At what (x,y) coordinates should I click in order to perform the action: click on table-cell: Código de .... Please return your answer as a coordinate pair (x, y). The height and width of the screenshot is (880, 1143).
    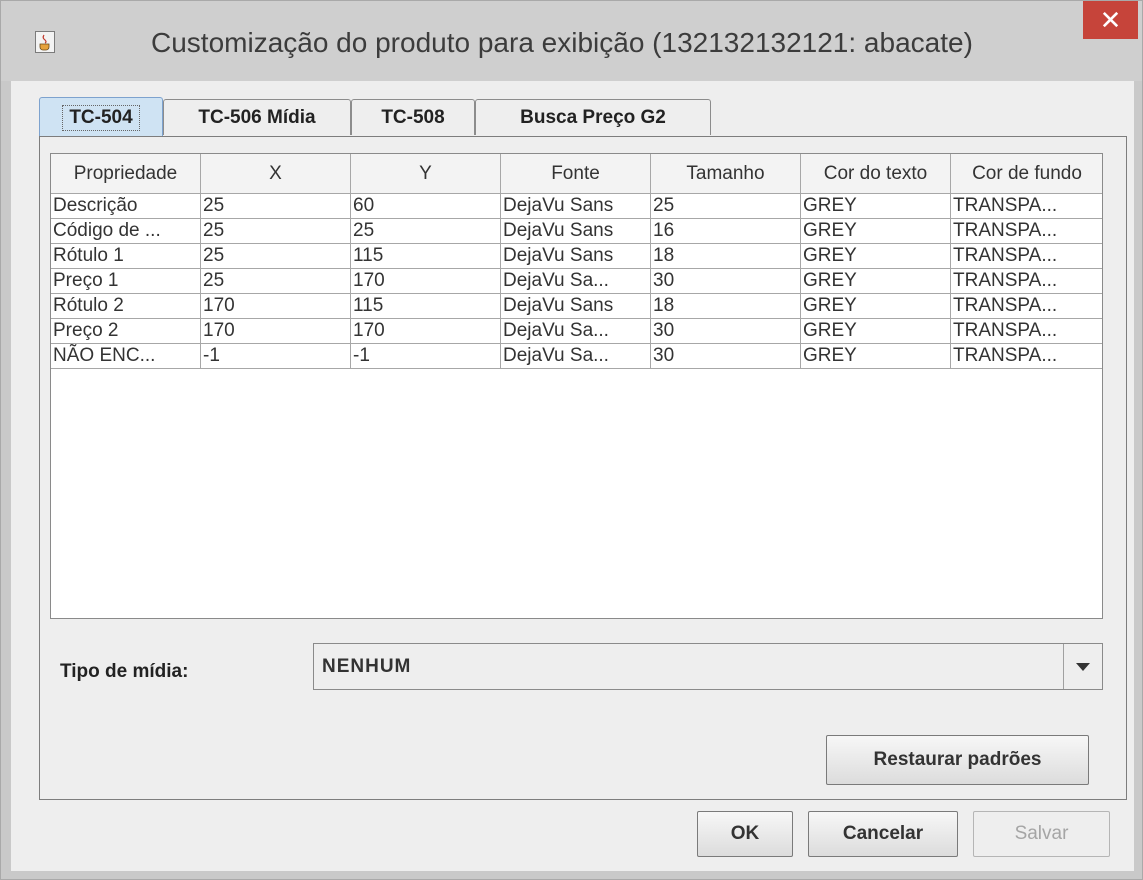
    Looking at the image, I should click on (126, 231).